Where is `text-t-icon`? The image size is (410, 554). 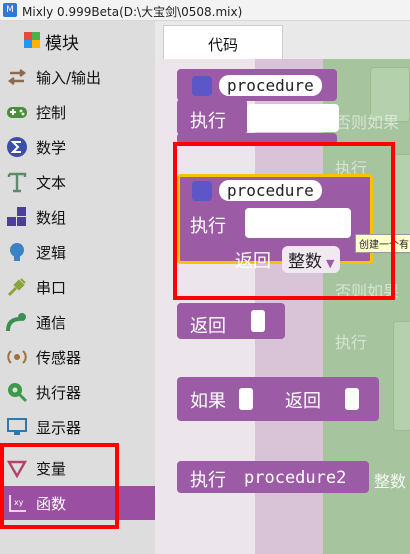 text-t-icon is located at coordinates (17, 182).